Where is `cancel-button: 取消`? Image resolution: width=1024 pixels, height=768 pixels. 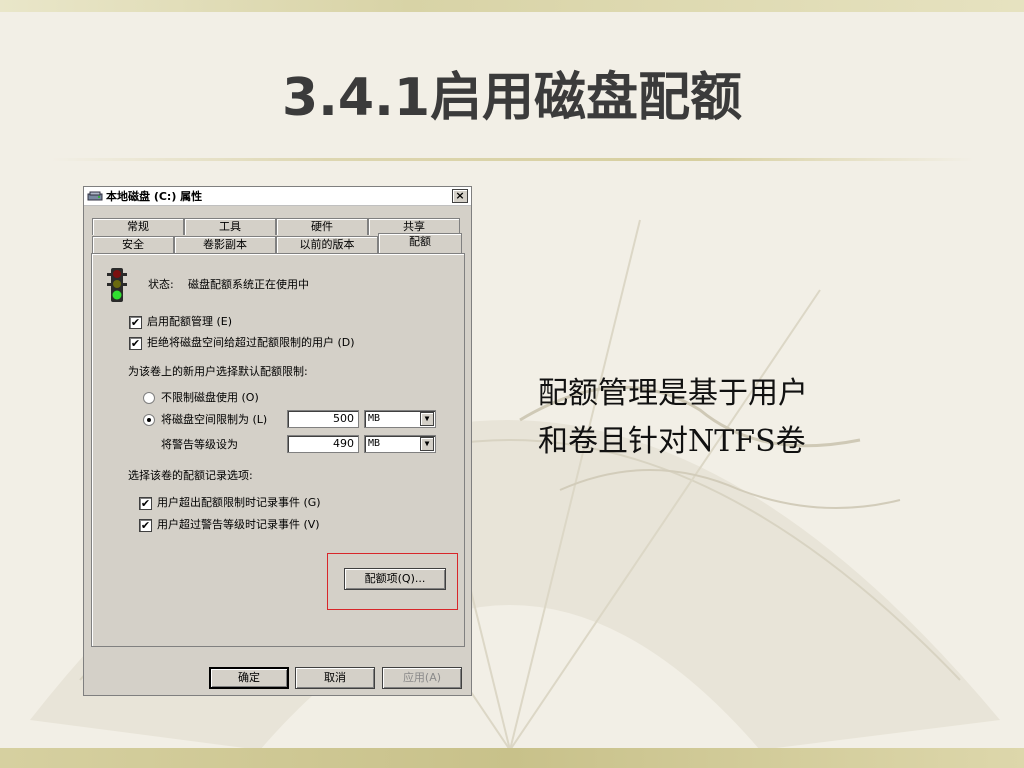 cancel-button: 取消 is located at coordinates (335, 678).